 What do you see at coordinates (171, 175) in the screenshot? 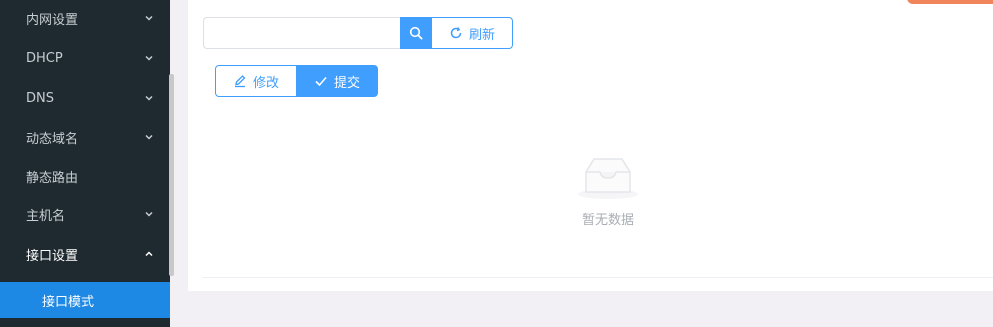
I see `sidebar-scrollbar` at bounding box center [171, 175].